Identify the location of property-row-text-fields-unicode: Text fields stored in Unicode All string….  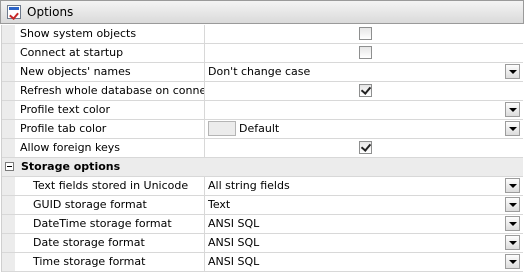
(262, 186).